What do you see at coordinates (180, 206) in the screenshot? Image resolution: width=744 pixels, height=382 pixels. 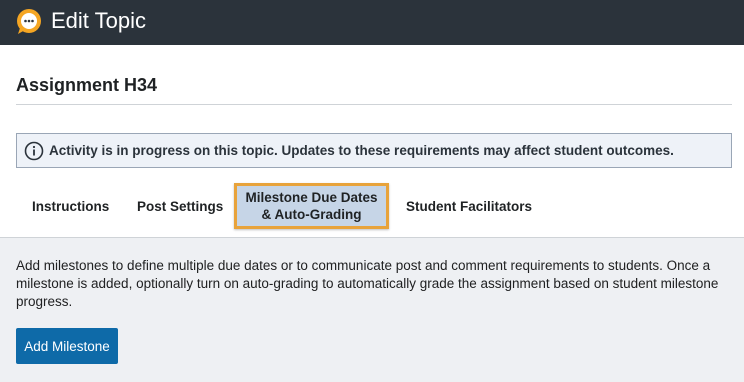 I see `tab-post-settings: Post Settings` at bounding box center [180, 206].